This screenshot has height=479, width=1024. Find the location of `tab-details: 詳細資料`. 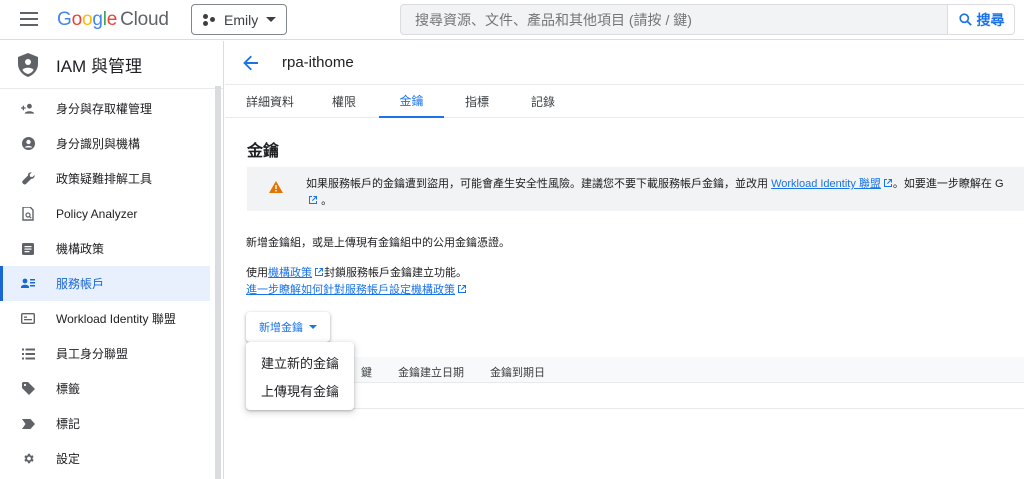

tab-details: 詳細資料 is located at coordinates (270, 101).